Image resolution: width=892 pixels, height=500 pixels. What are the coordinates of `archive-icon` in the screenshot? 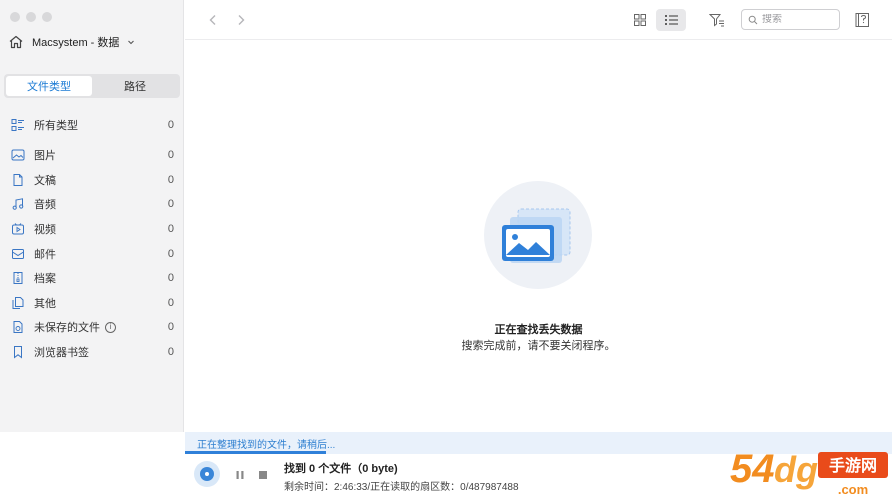 It's located at (18, 278).